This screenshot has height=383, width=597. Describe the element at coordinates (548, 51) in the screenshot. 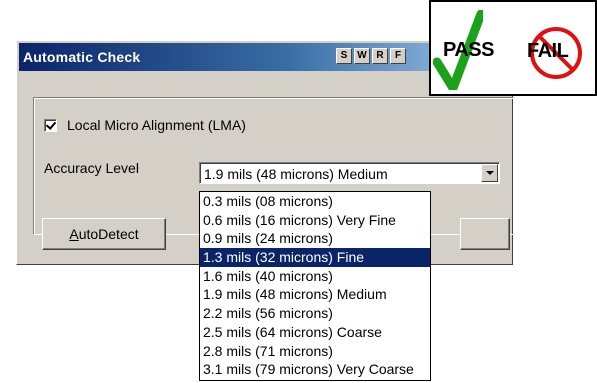

I see `fail-label: FAIL` at that location.